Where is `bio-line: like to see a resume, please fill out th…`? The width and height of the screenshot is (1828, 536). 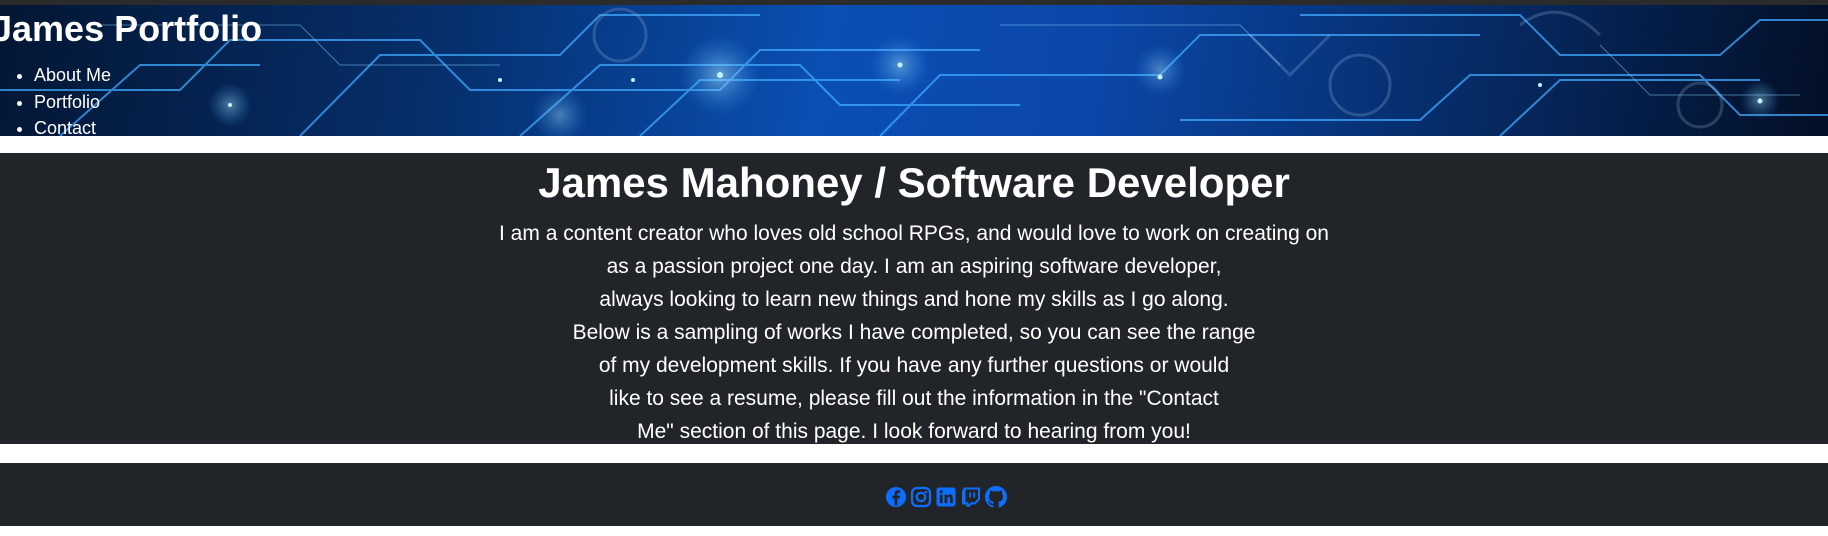
bio-line: like to see a resume, please fill out th… is located at coordinates (914, 398).